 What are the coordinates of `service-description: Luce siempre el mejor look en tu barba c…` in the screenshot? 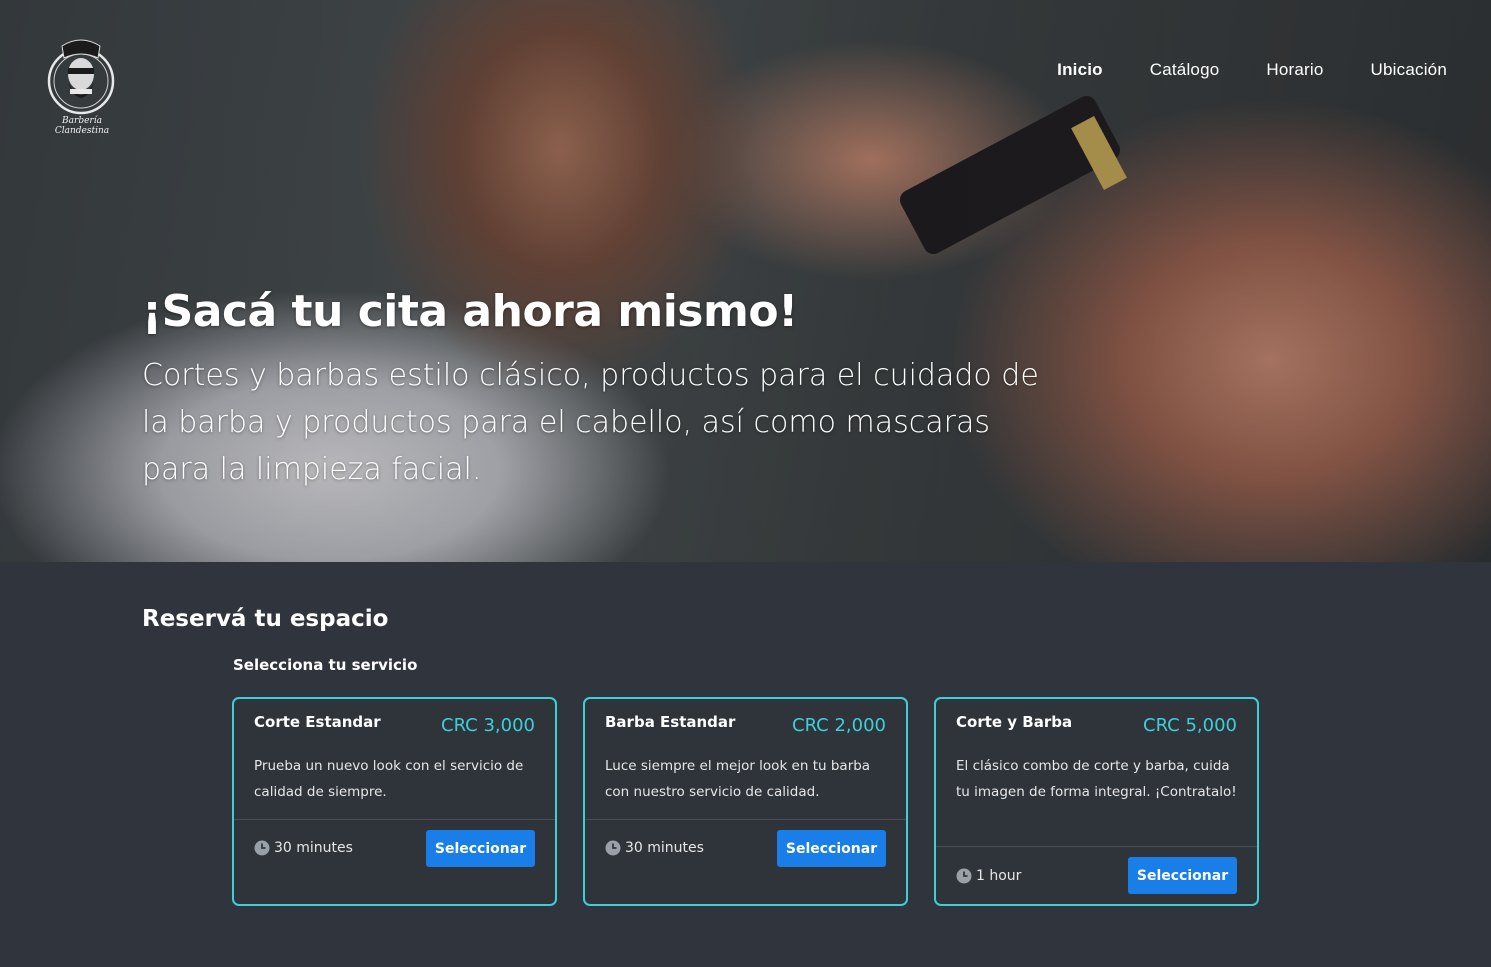 It's located at (738, 779).